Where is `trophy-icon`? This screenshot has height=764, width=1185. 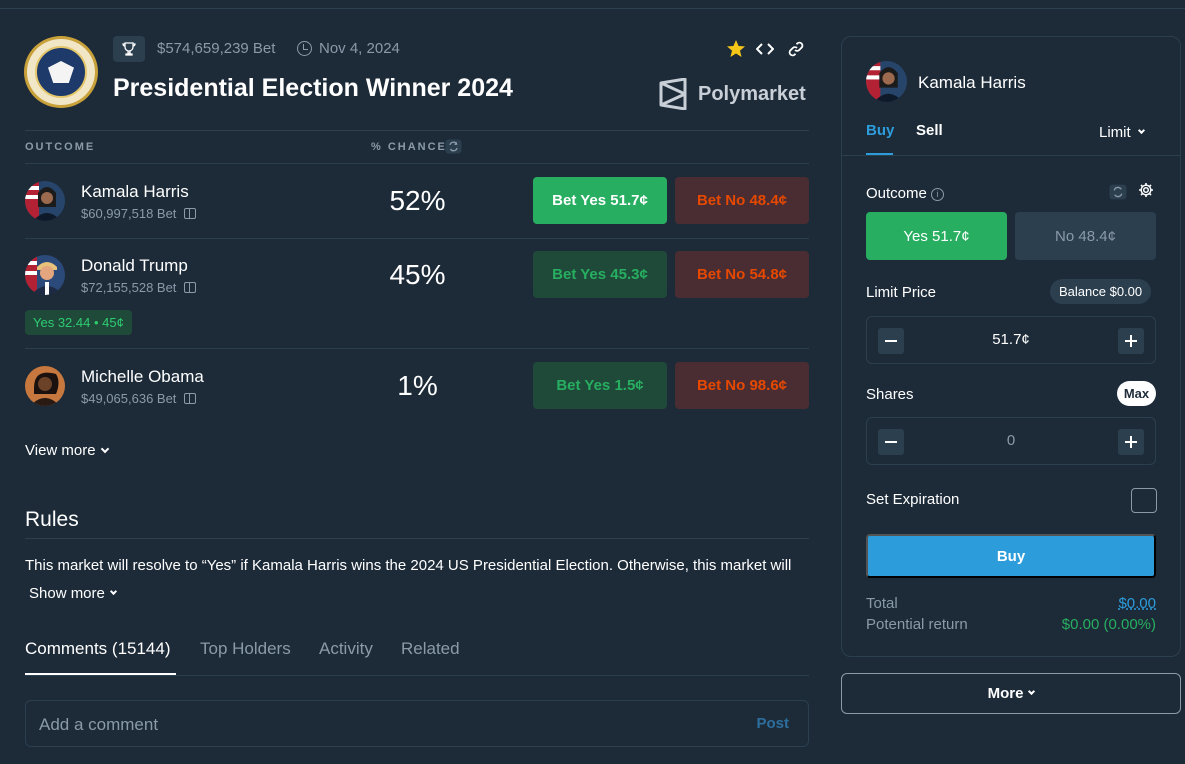
trophy-icon is located at coordinates (129, 49).